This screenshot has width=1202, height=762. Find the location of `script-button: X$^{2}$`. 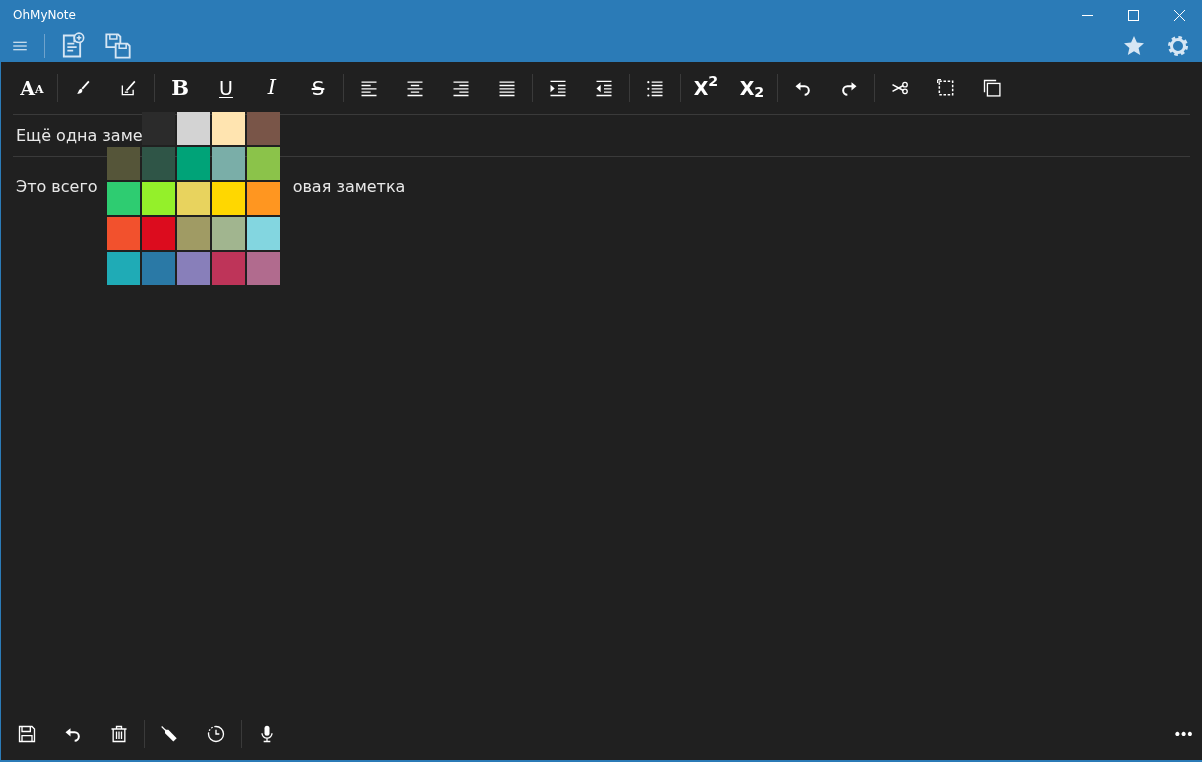

script-button: X$^{2}$ is located at coordinates (706, 88).